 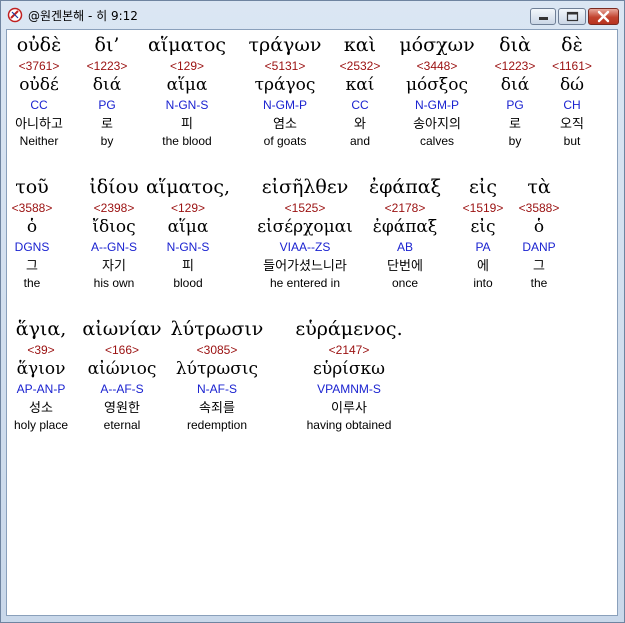 I want to click on word-strong: <2147>, so click(x=349, y=350).